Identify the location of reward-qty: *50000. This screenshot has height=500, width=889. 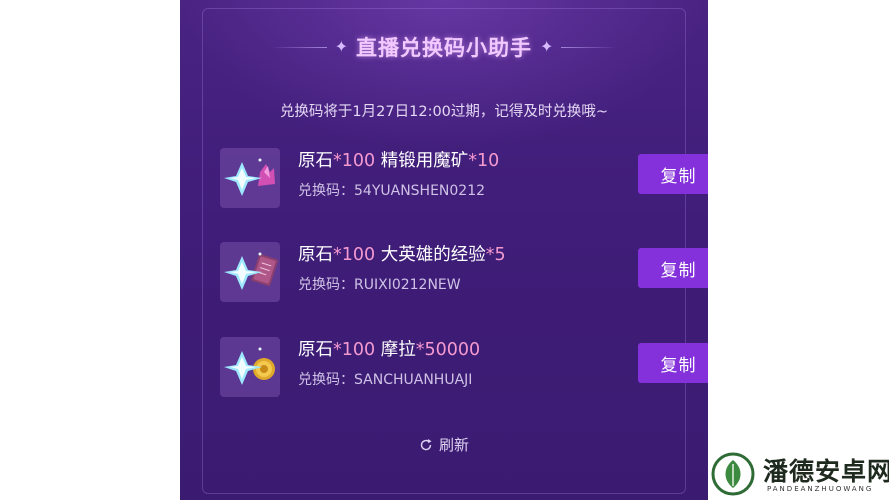
(448, 350).